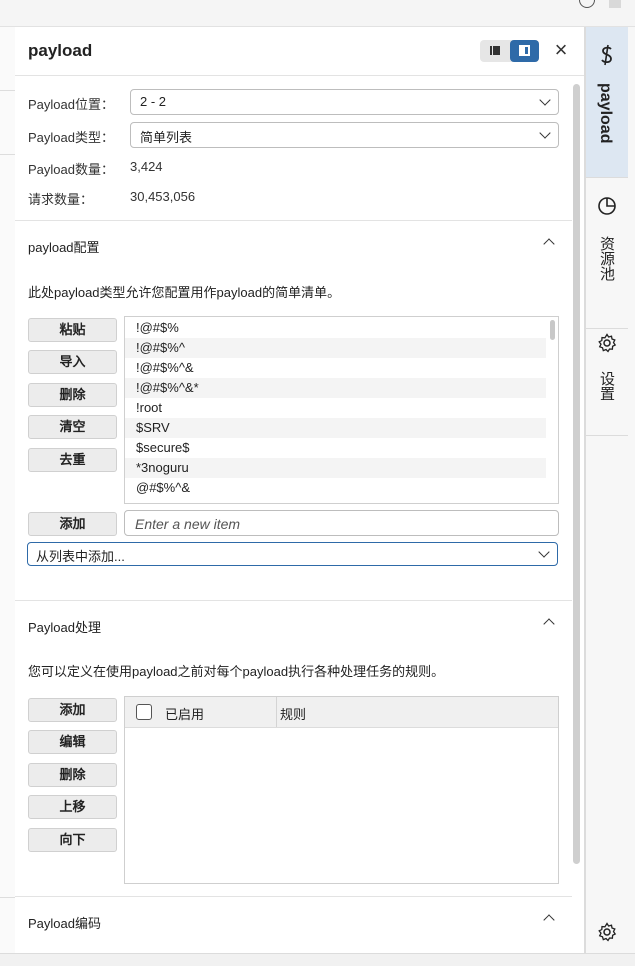 The image size is (635, 966). What do you see at coordinates (236, 671) in the screenshot?
I see `processing-description: 您可以定义在使用payload之前对每个payload执行各种处理任务的规则。` at bounding box center [236, 671].